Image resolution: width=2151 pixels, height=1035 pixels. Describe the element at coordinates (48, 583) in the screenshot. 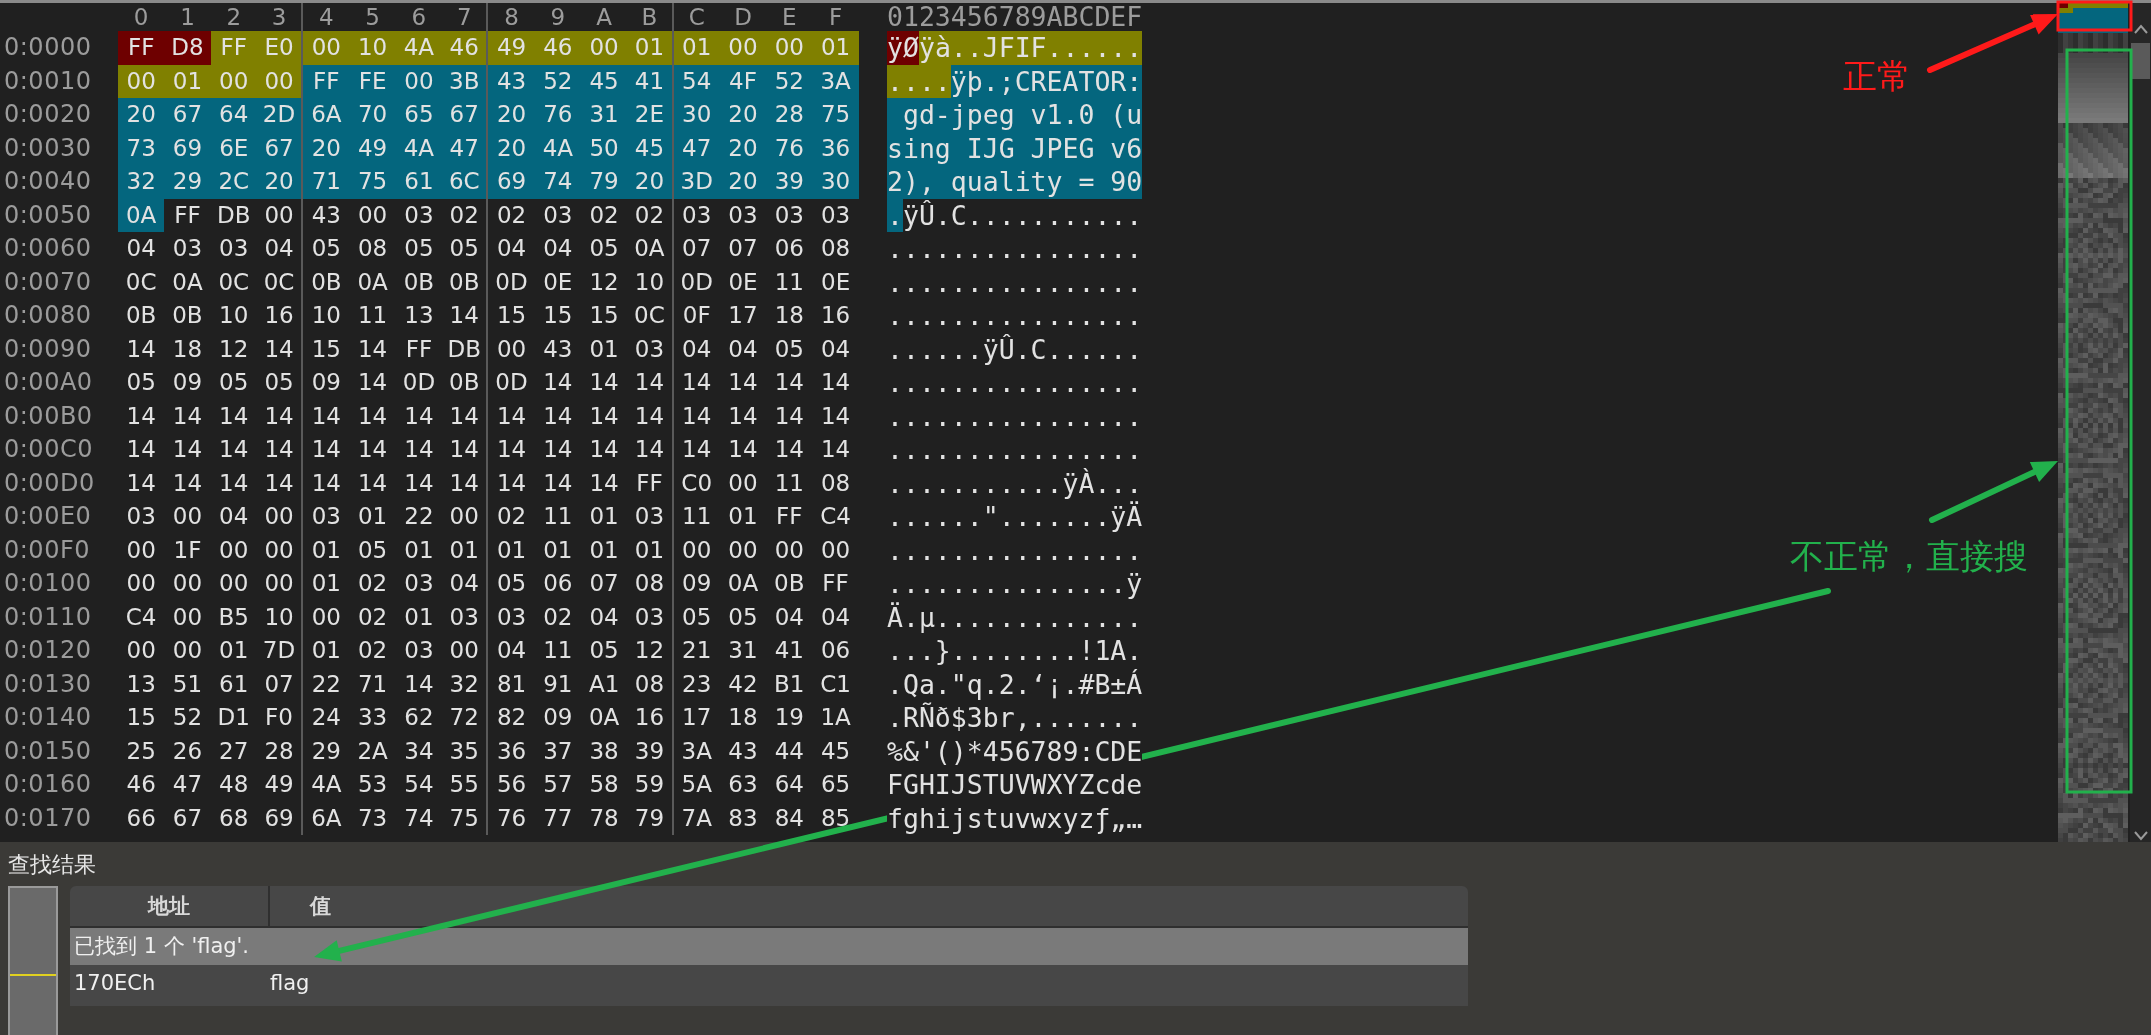

I see `row-offset: 0:0100` at that location.